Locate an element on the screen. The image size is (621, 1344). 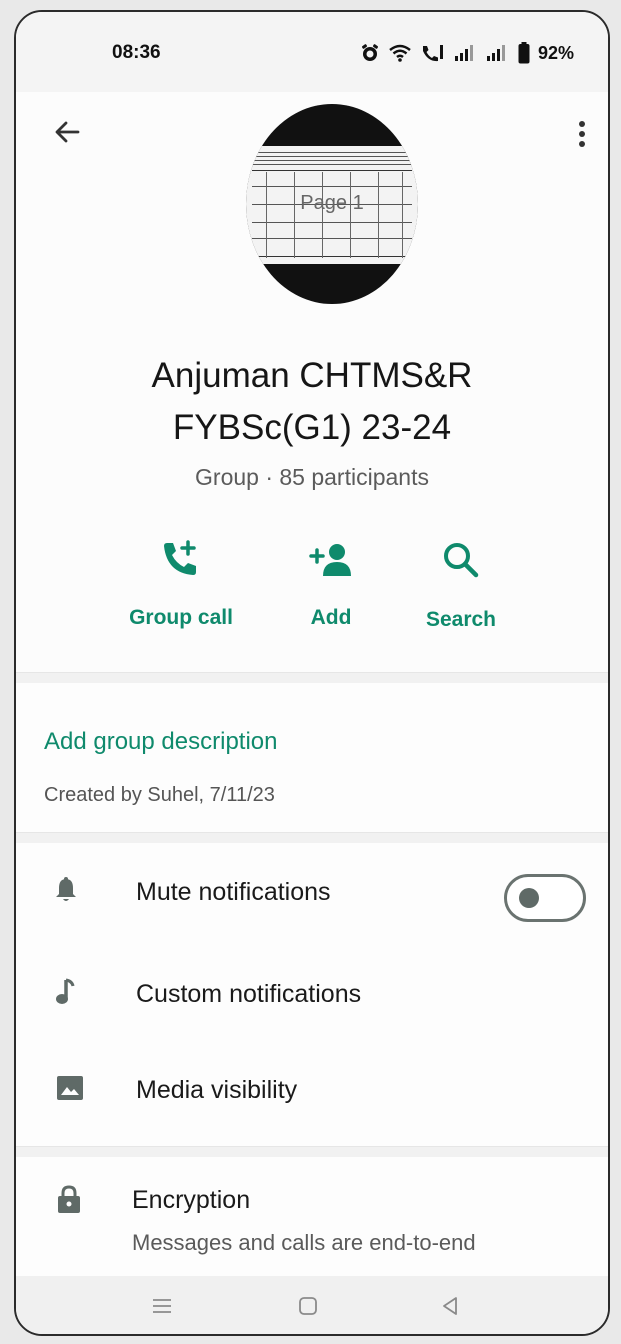
encryption-label: Encryption is located at coordinates (191, 1200).